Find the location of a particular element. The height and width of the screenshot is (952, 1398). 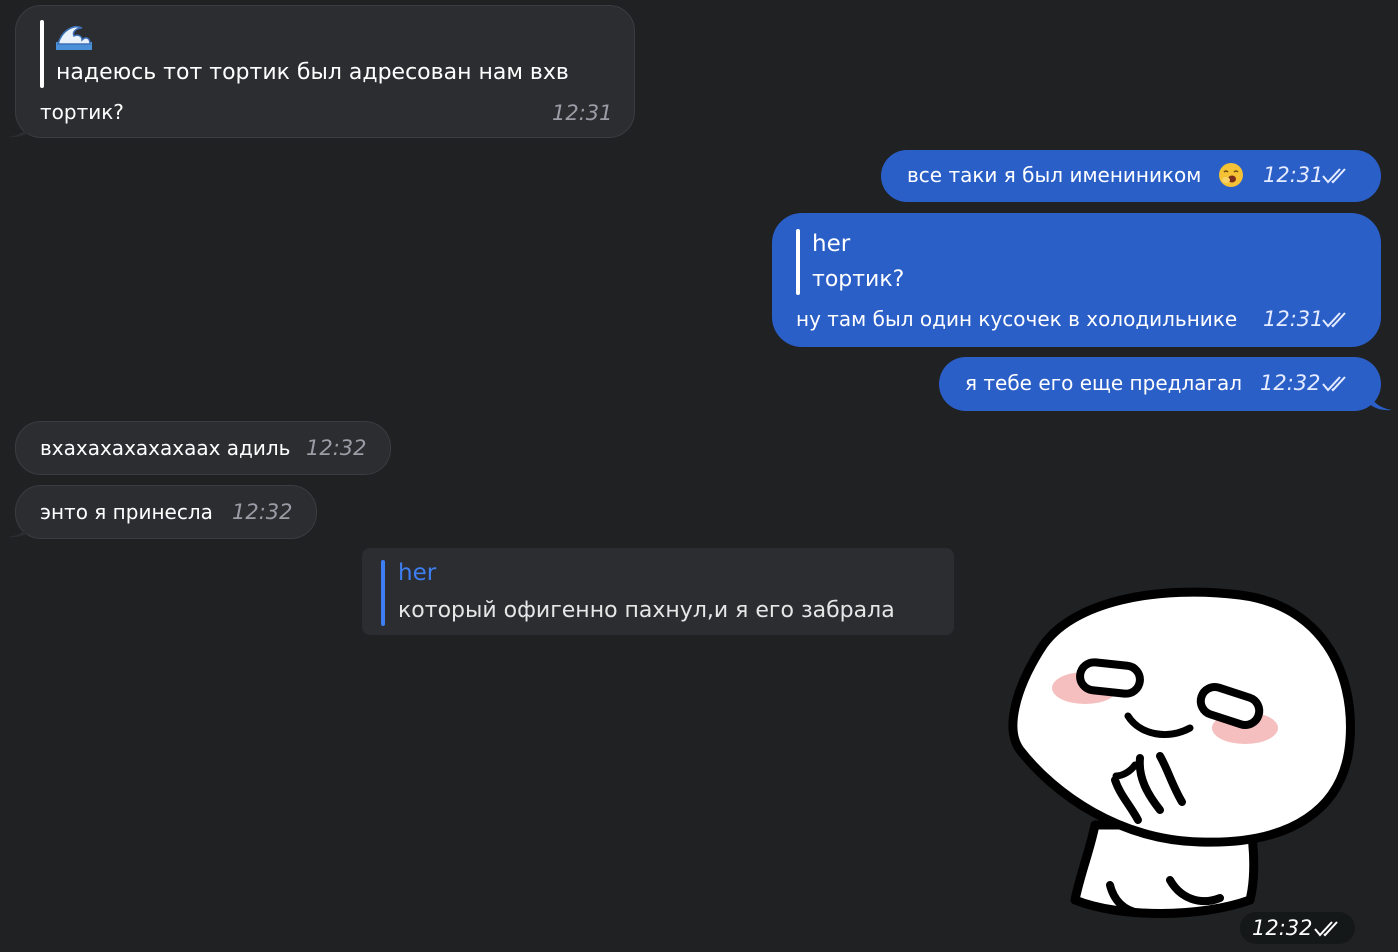

message-text: тортик? is located at coordinates (82, 112).